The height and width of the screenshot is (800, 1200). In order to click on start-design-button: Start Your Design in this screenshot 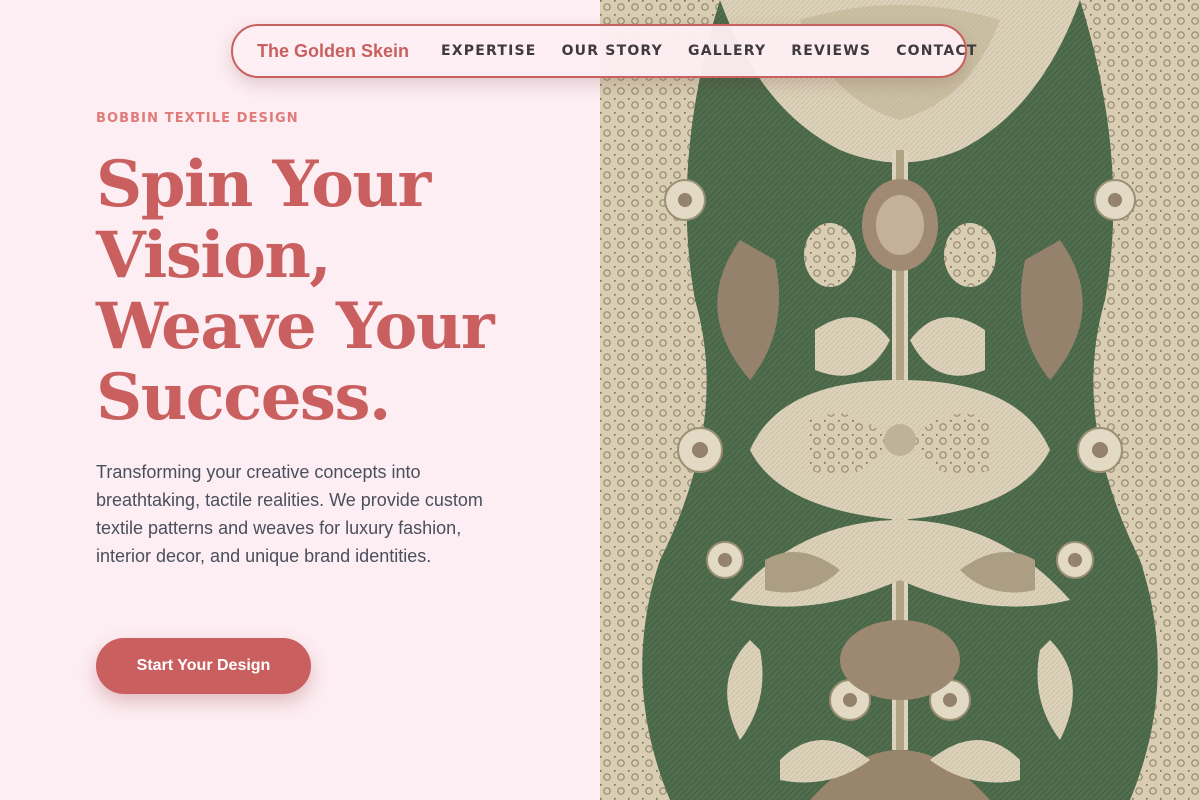, I will do `click(203, 666)`.